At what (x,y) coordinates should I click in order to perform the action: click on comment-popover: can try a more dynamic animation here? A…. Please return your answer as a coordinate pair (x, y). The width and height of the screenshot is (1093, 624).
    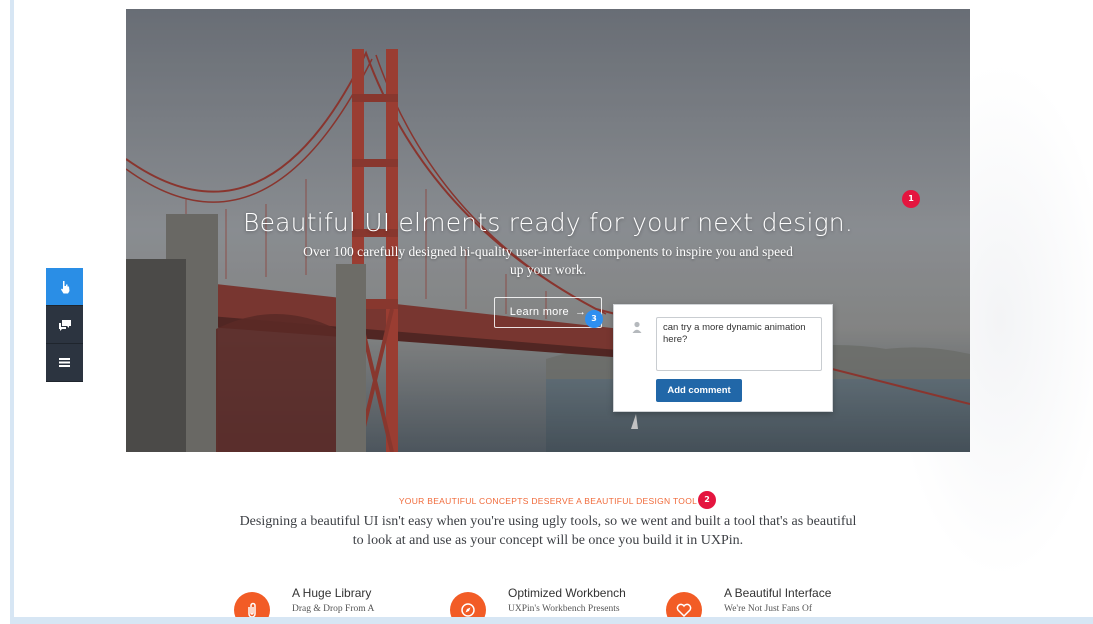
    Looking at the image, I should click on (723, 358).